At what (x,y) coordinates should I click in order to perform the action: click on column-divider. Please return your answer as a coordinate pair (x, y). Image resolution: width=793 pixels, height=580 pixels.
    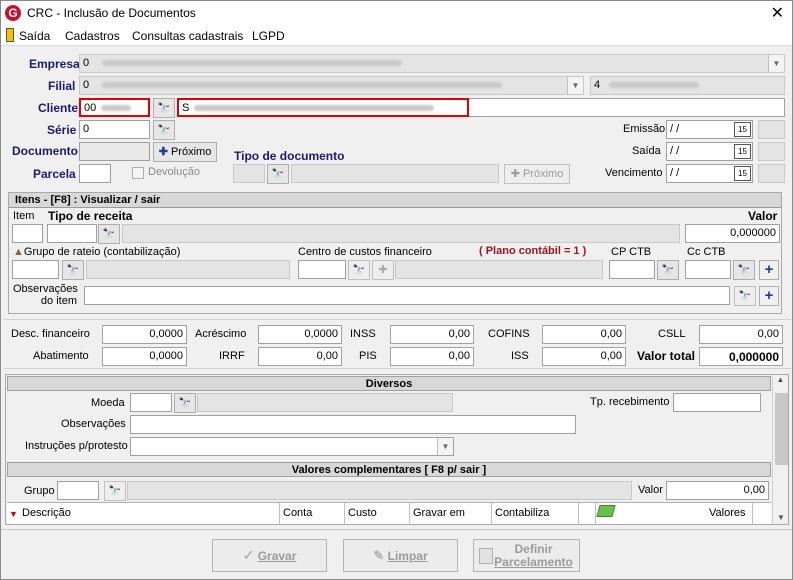
    Looking at the image, I should click on (491, 514).